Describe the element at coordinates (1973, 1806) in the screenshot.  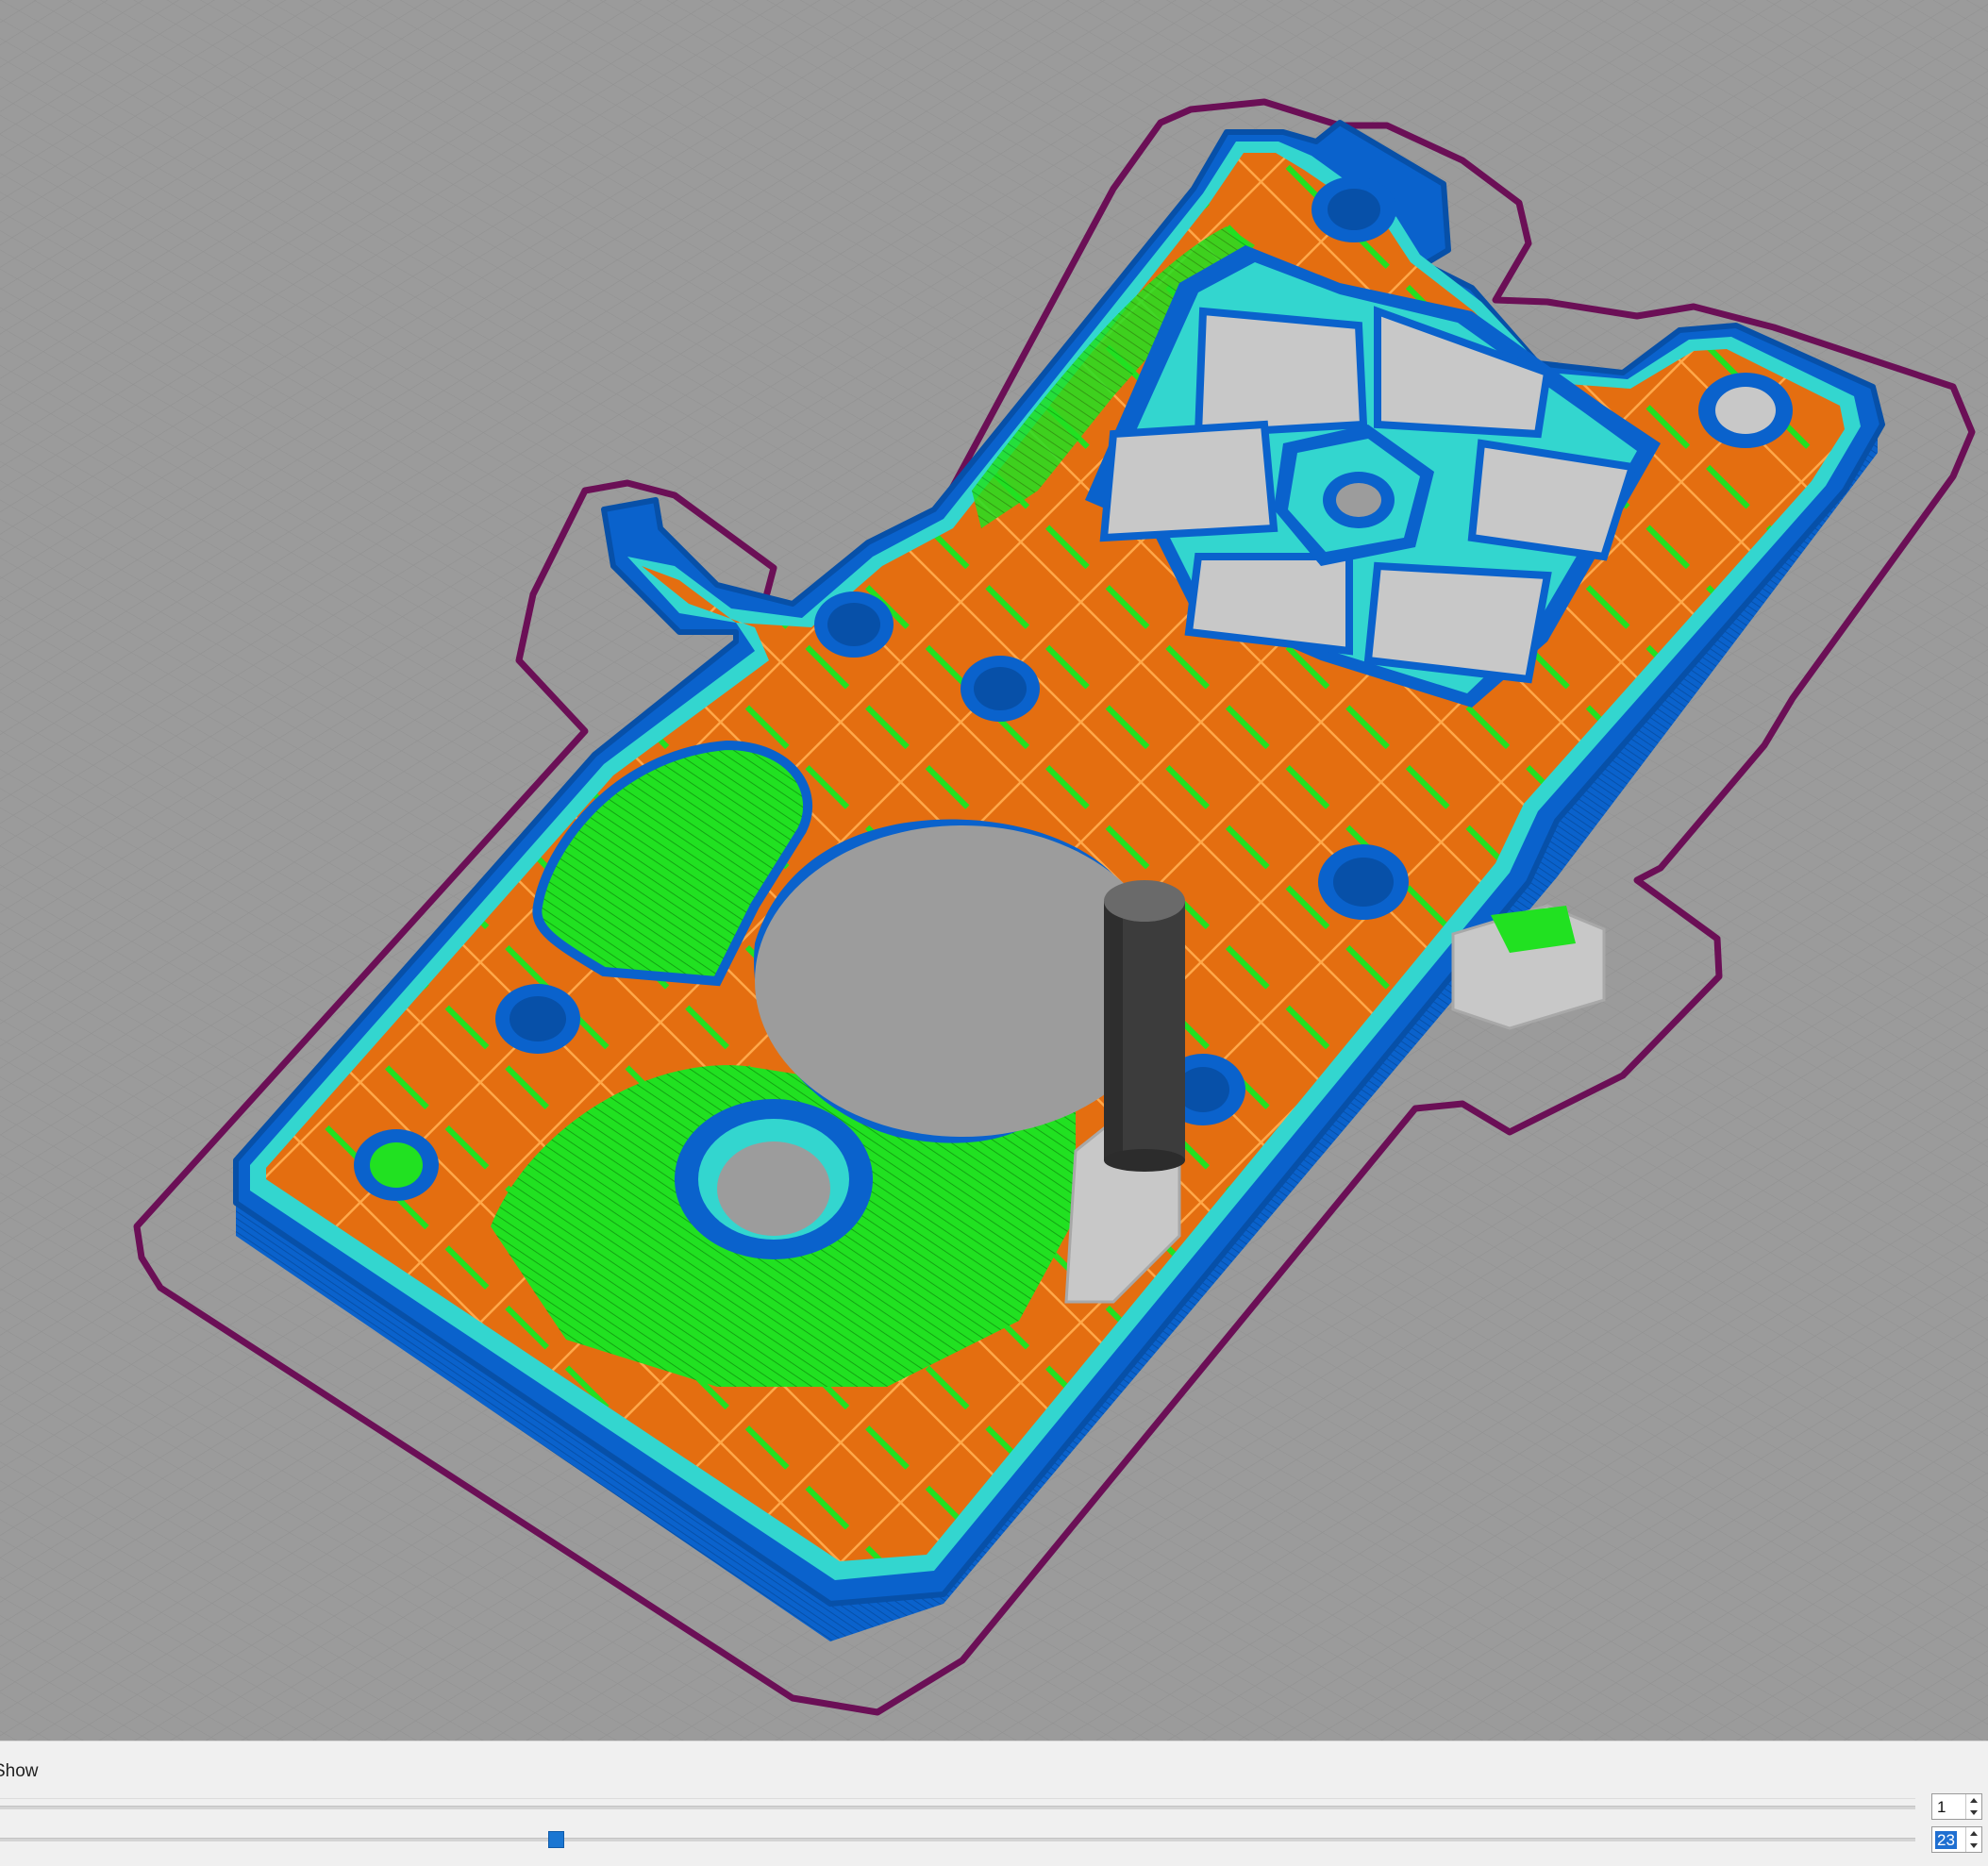
I see `min-layer-spin-arrows` at that location.